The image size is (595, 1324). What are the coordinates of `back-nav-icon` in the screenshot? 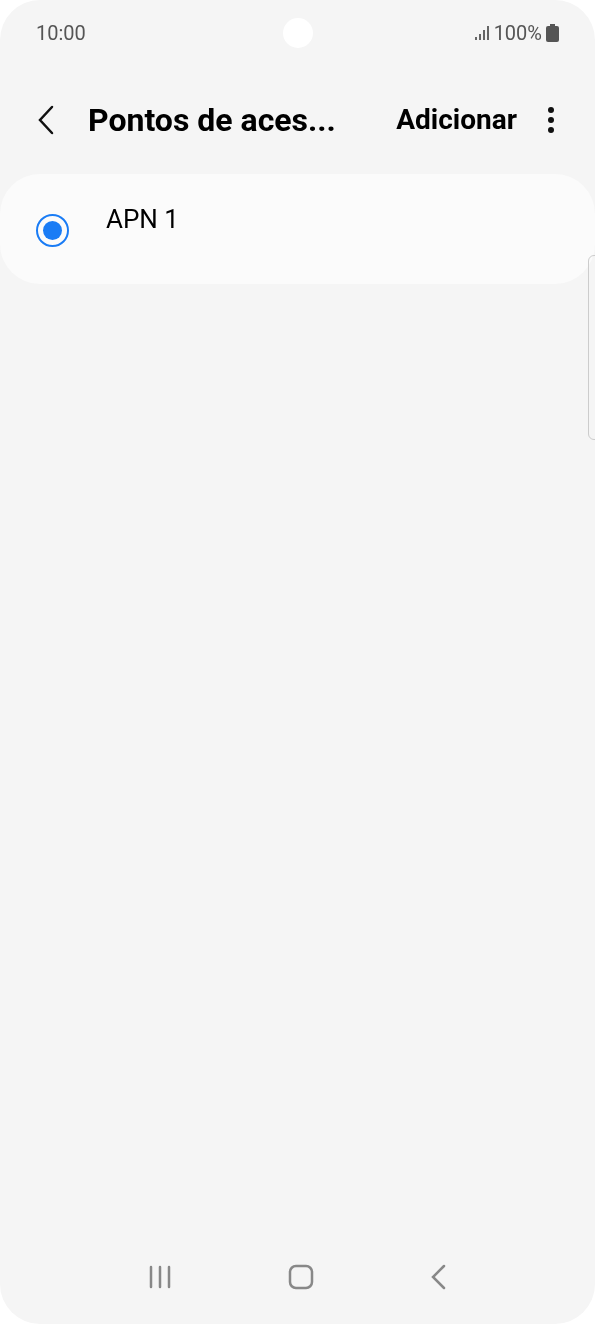 It's located at (438, 1277).